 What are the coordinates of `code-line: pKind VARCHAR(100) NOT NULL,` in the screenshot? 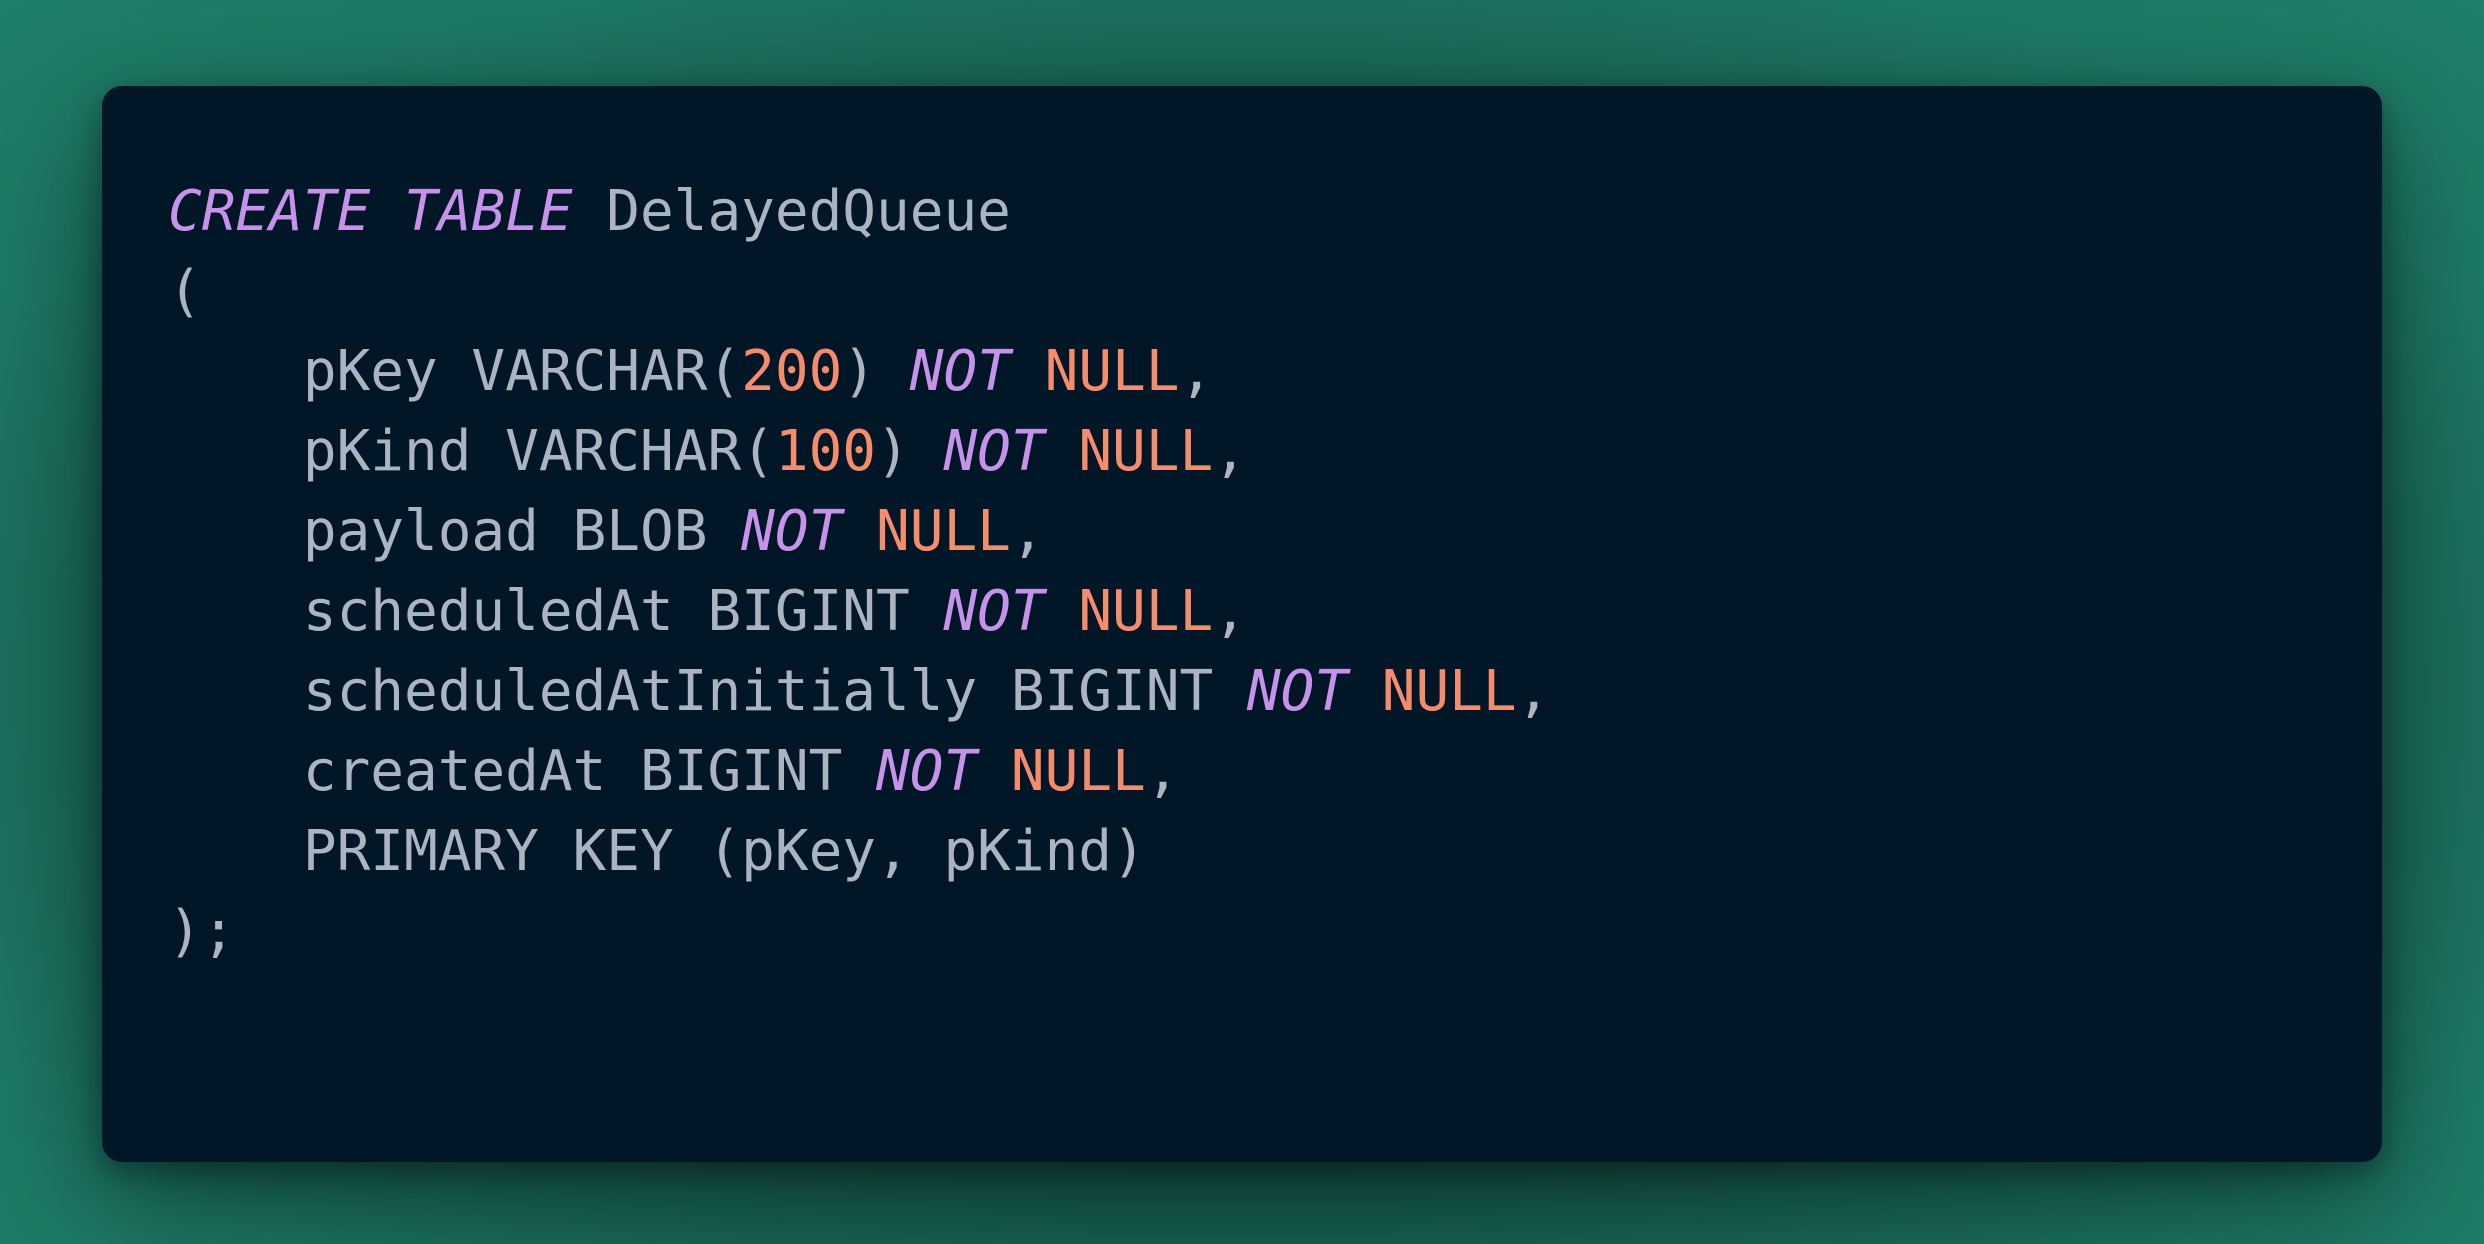 It's located at (1275, 452).